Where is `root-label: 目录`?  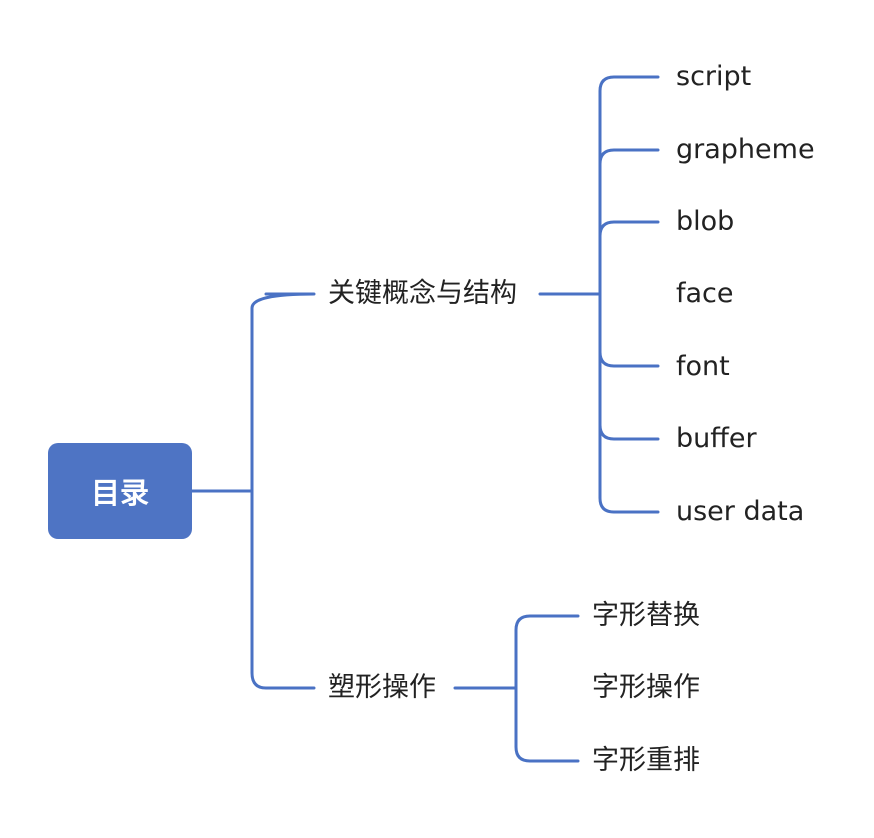
root-label: 目录 is located at coordinates (119, 493).